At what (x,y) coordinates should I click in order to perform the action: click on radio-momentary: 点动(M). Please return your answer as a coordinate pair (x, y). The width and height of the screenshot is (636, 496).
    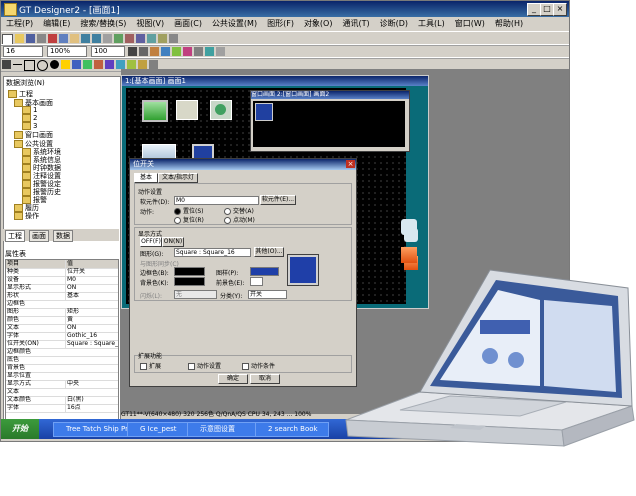
    Looking at the image, I should click on (239, 219).